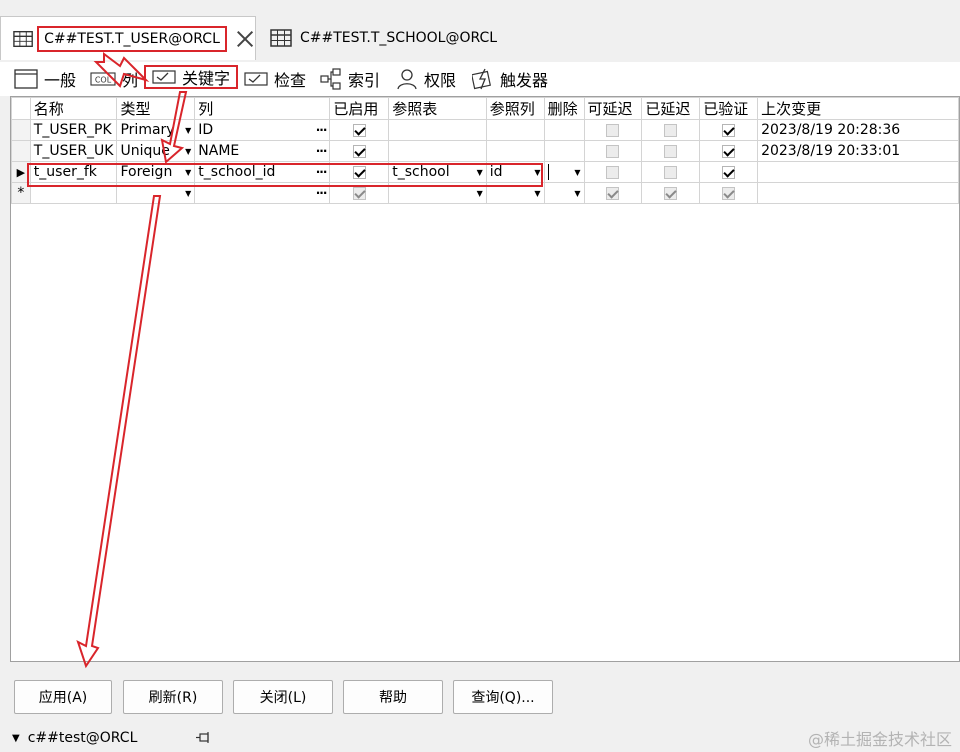  What do you see at coordinates (156, 108) in the screenshot?
I see `header-type: 类型` at bounding box center [156, 108].